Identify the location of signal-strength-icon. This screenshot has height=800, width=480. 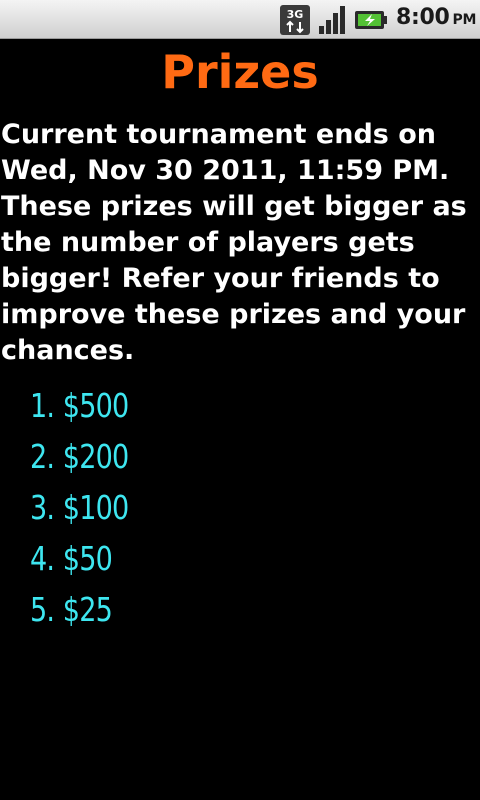
(332, 20).